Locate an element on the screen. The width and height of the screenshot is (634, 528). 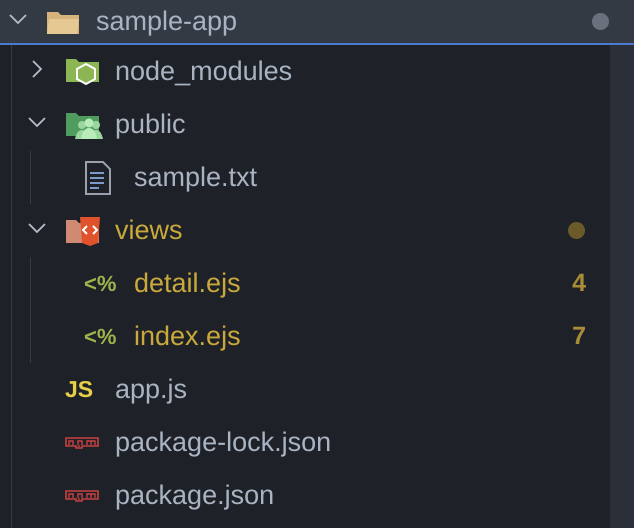
js-file-icon: JS is located at coordinates (79, 389).